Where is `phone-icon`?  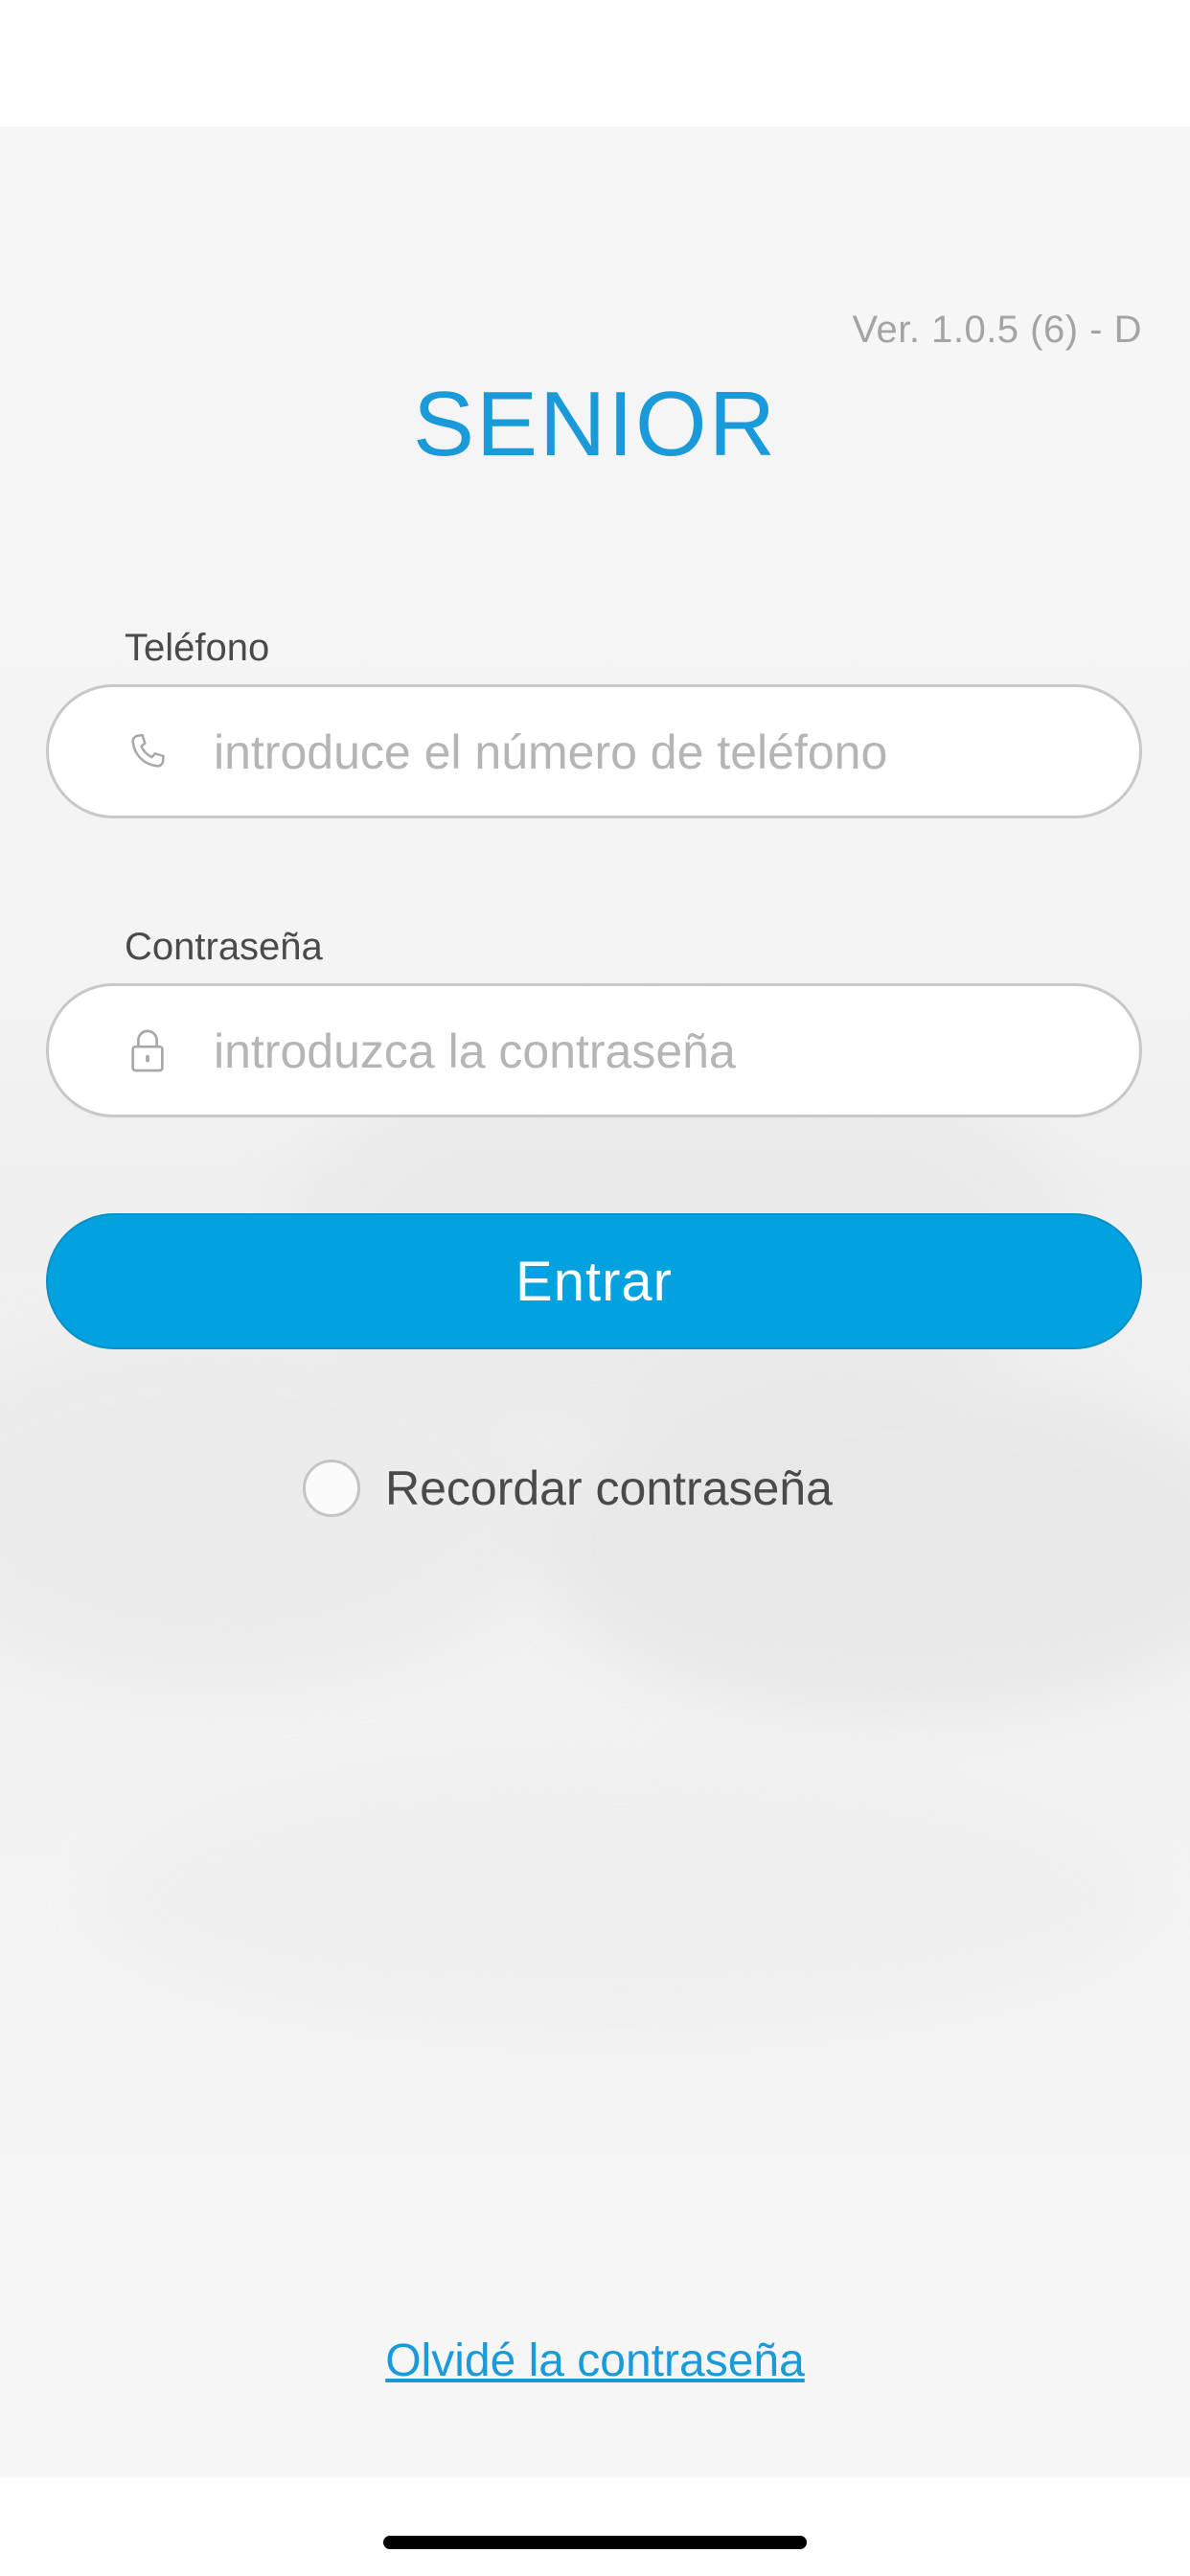 phone-icon is located at coordinates (148, 750).